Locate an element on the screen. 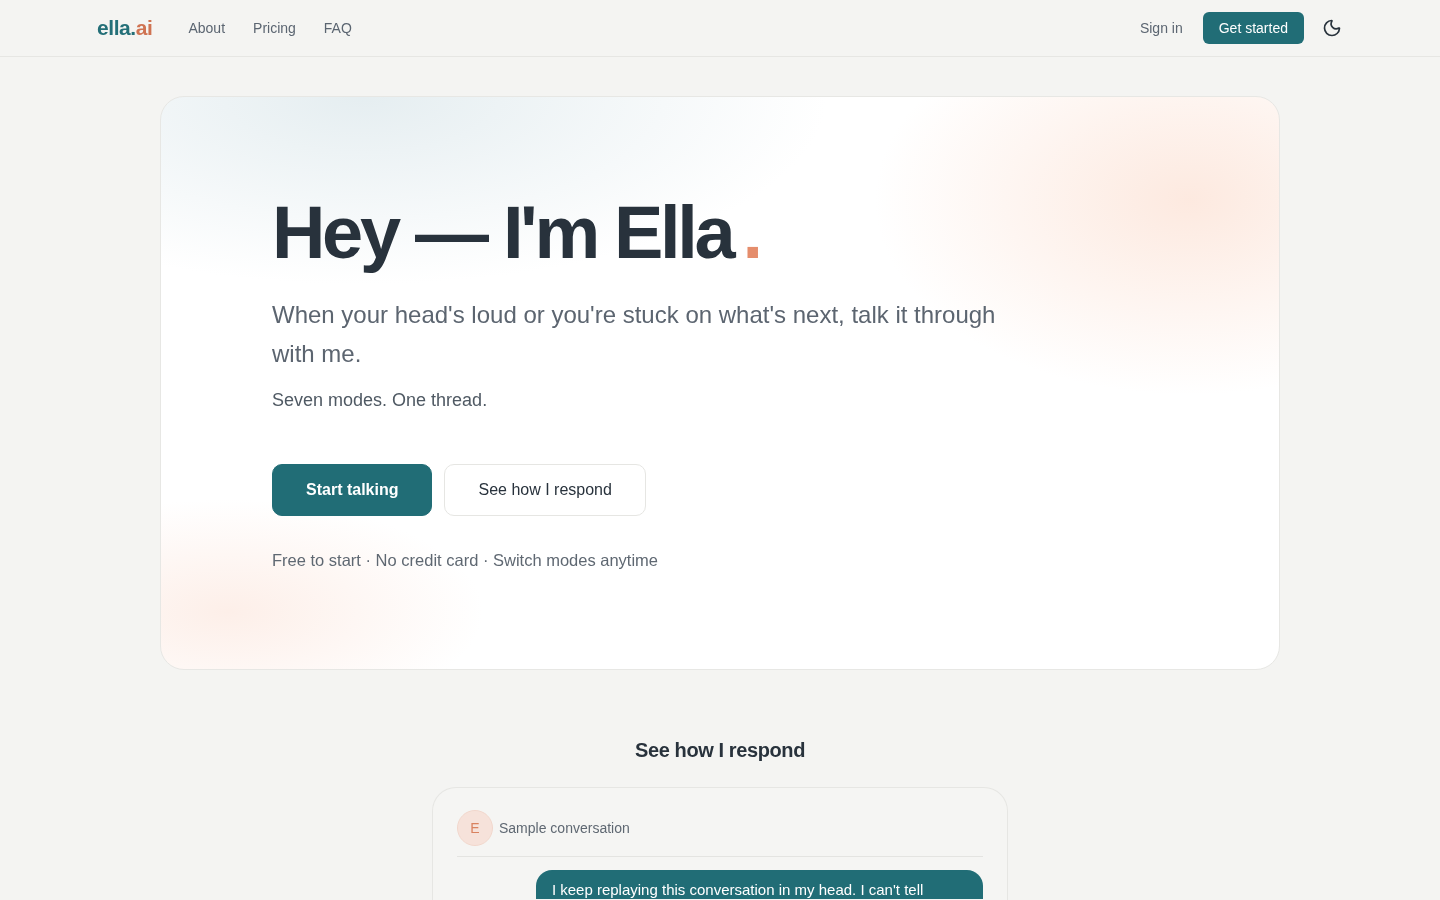 Image resolution: width=1440 pixels, height=900 pixels. get-started-button: Get started is located at coordinates (1253, 28).